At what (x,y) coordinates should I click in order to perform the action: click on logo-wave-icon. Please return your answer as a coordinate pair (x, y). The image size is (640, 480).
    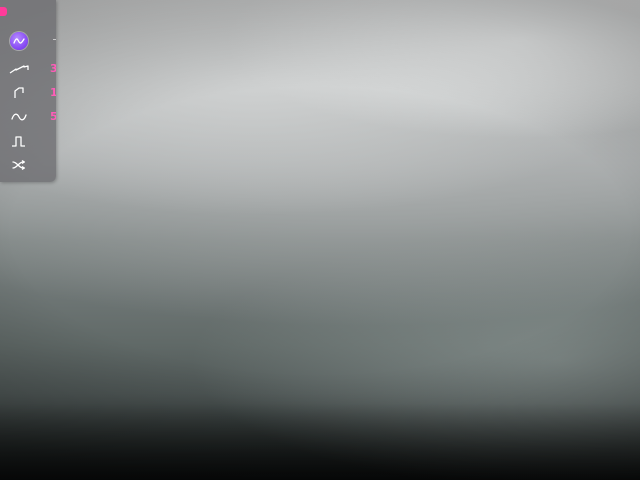
    Looking at the image, I should click on (19, 41).